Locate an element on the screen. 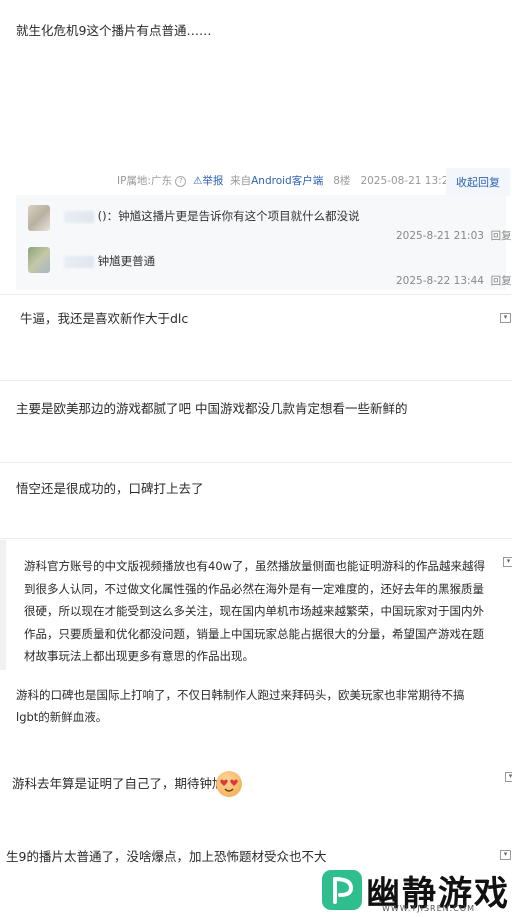  sub-reply-meta: 2025-8-22 13:44 回复 is located at coordinates (454, 280).